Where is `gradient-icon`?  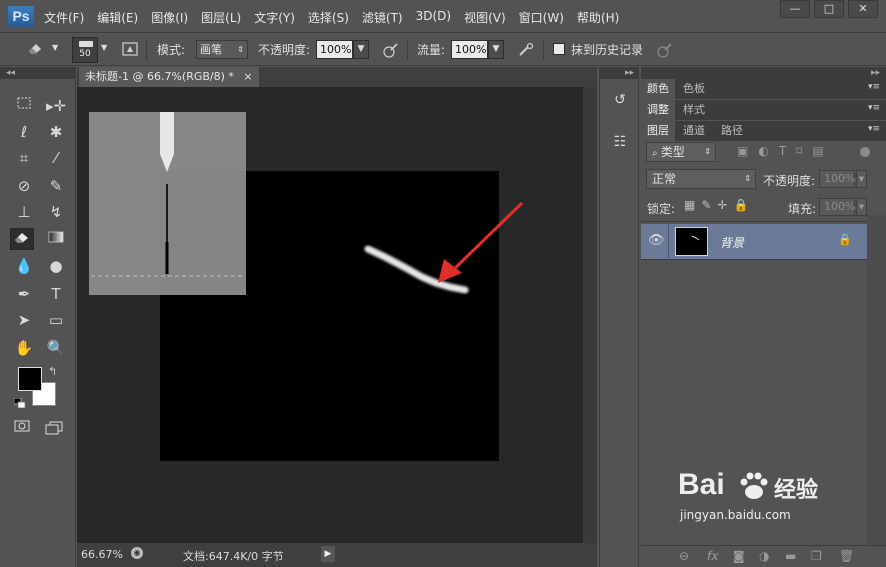
gradient-icon is located at coordinates (56, 239).